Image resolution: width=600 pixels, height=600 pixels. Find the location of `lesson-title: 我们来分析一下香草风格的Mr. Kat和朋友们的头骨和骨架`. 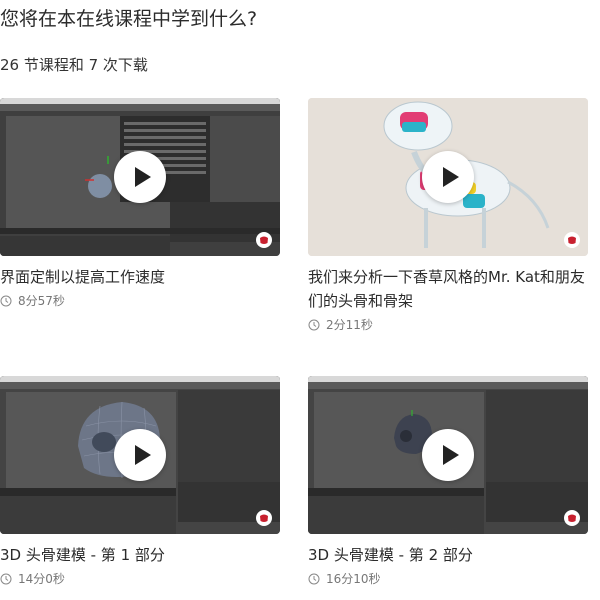

lesson-title: 我们来分析一下香草风格的Mr. Kat和朋友们的头骨和骨架 is located at coordinates (448, 289).